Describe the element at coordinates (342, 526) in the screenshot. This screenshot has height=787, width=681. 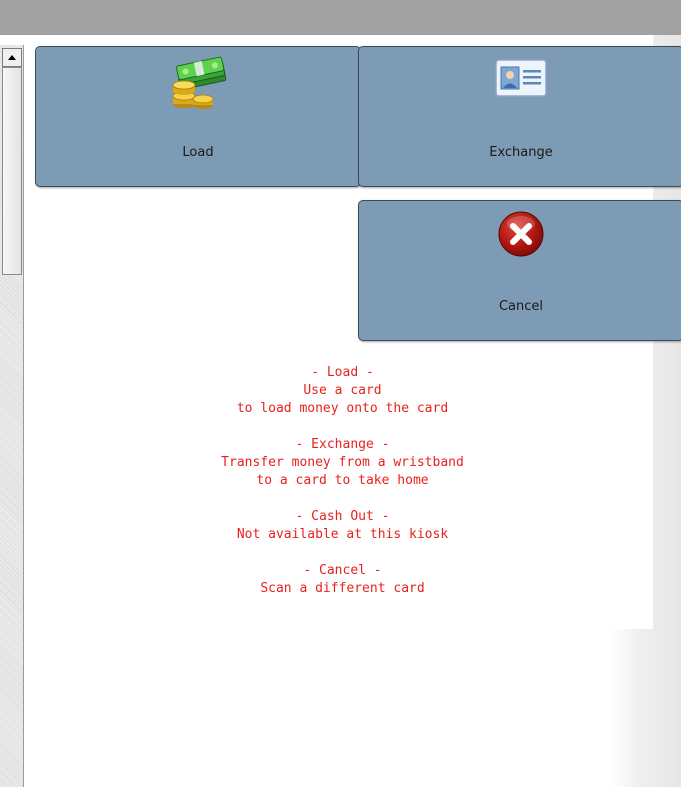
I see `cash-out-help: - Cash Out - Not available at this kiosk` at that location.